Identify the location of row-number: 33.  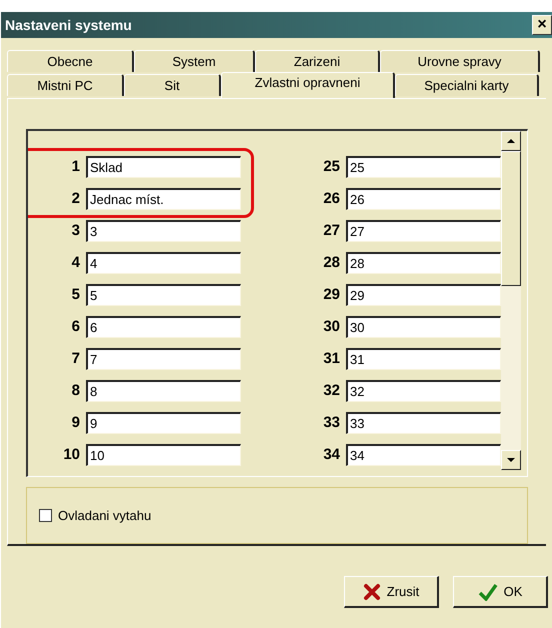
(332, 422).